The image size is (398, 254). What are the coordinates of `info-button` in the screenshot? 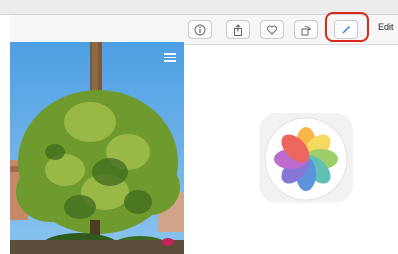 It's located at (200, 29).